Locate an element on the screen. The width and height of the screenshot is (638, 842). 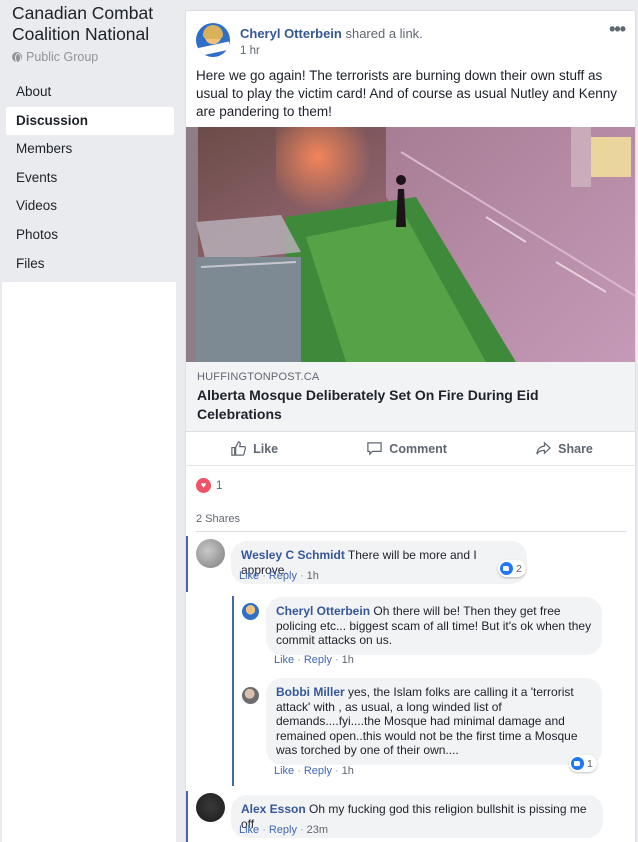
comment-reactions: 2 is located at coordinates (512, 568).